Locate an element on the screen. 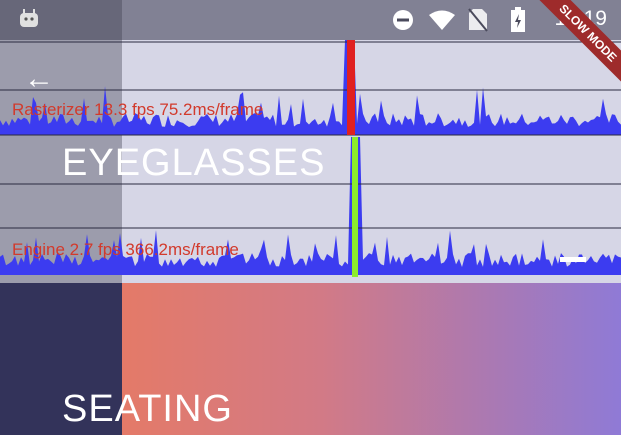 The height and width of the screenshot is (435, 621). graph-dash-mark is located at coordinates (573, 259).